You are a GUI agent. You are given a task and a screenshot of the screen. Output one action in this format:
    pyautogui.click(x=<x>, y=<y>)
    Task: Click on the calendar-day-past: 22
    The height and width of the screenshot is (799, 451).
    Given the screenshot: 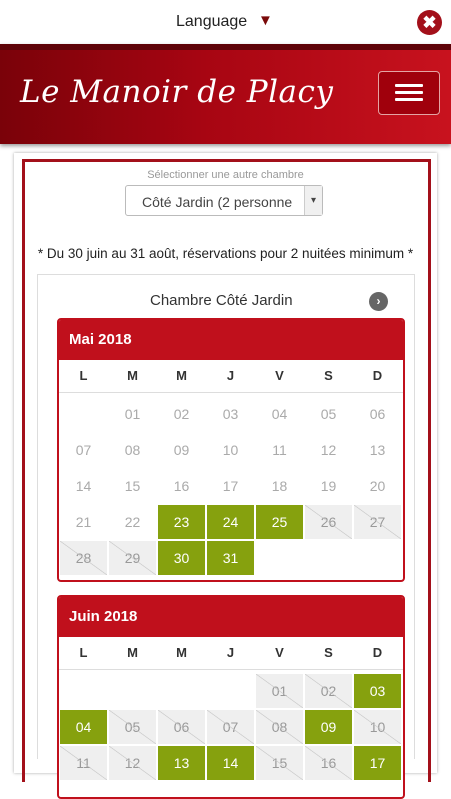 What is the action you would take?
    pyautogui.click(x=132, y=522)
    